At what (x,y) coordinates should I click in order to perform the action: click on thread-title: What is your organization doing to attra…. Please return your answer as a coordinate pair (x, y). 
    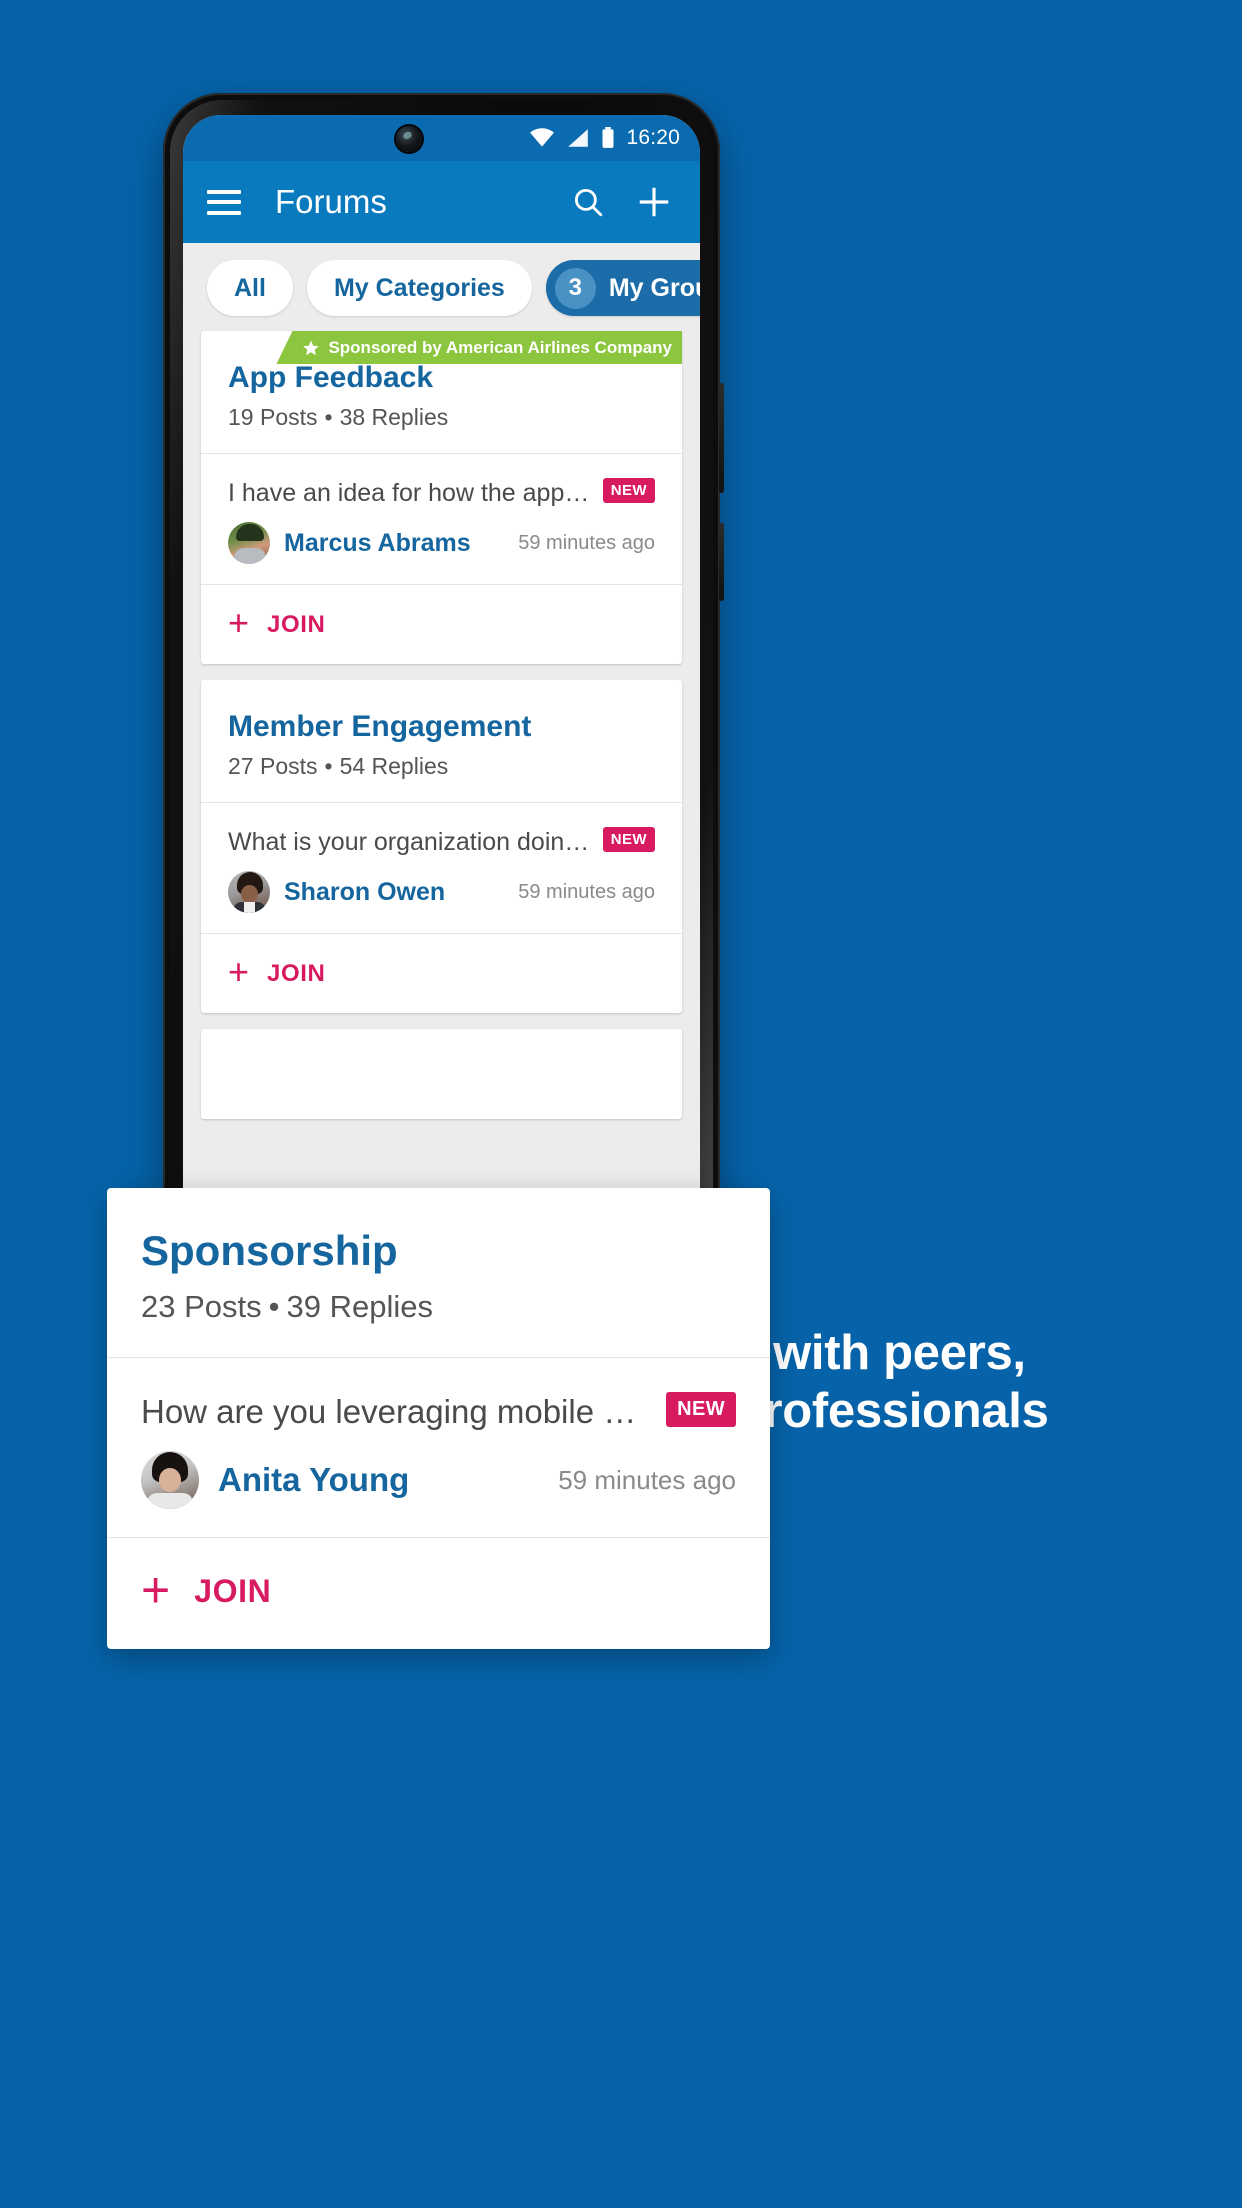
    Looking at the image, I should click on (409, 842).